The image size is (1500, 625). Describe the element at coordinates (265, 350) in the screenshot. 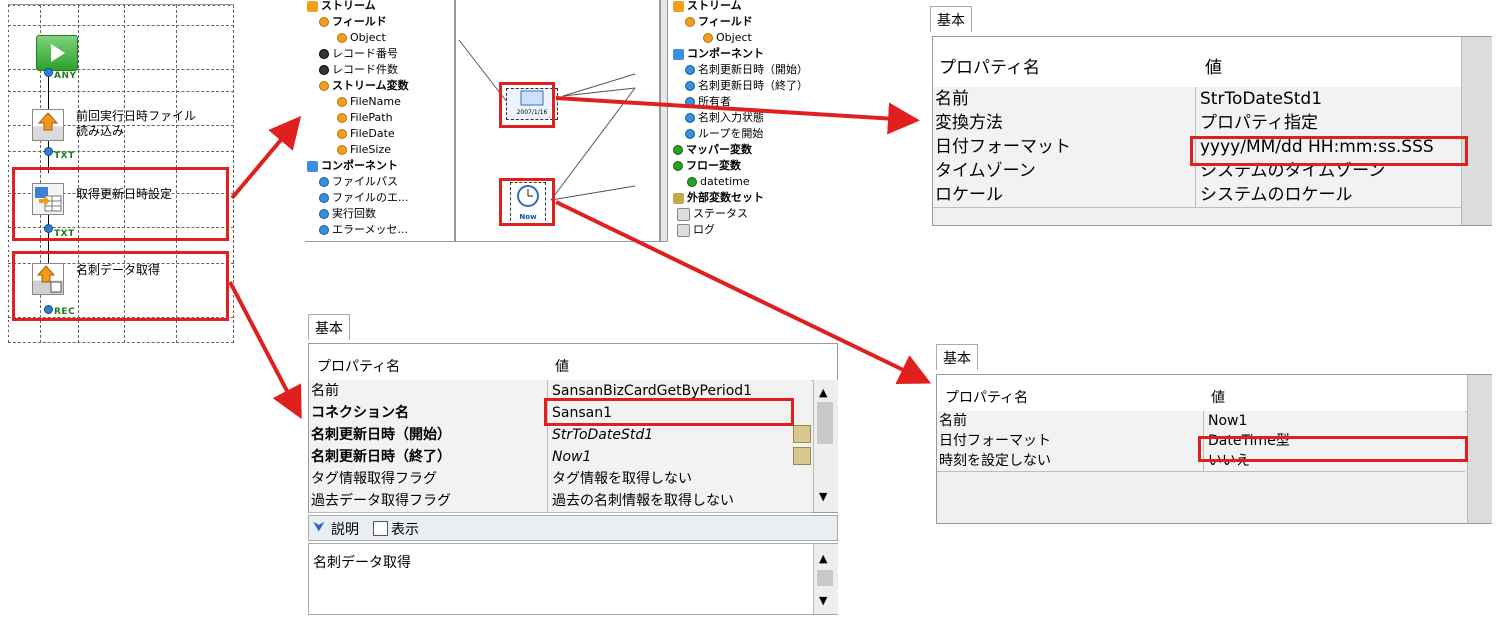

I see `arrow-to-sansan` at that location.